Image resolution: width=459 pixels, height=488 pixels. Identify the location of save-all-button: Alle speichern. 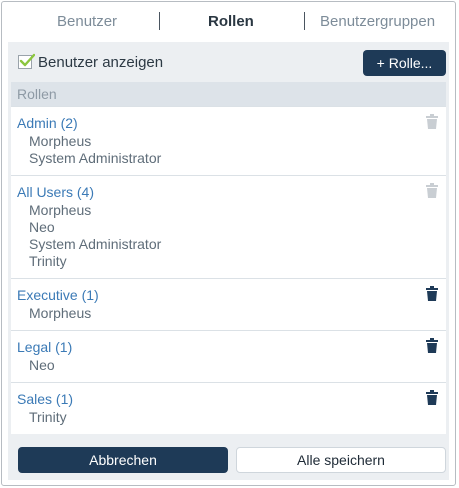
(341, 460).